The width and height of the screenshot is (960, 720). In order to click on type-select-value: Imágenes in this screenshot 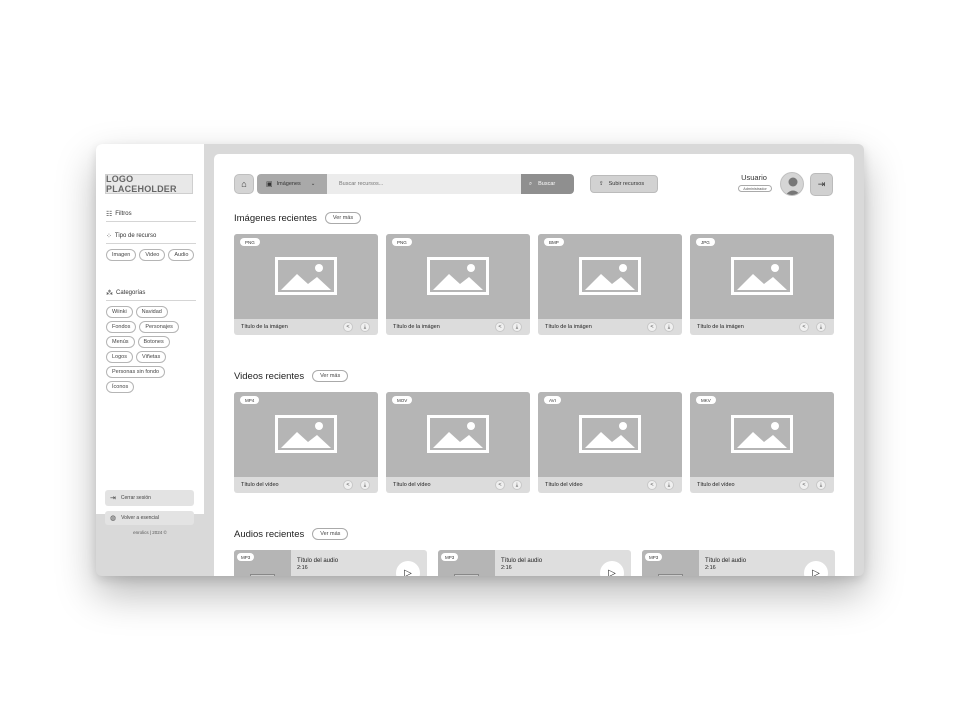, I will do `click(288, 184)`.